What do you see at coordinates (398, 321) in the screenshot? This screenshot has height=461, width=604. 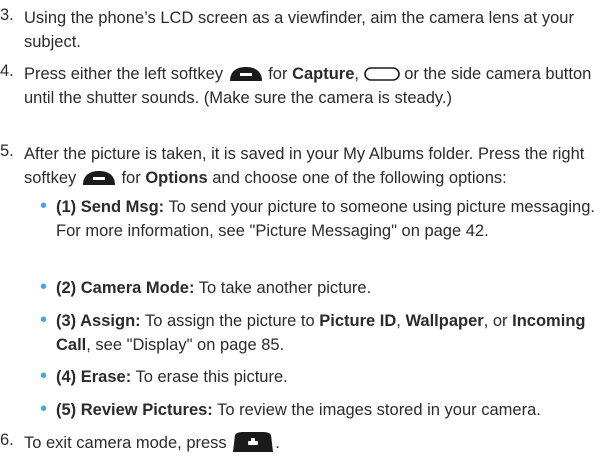 I see `option-text: ,` at bounding box center [398, 321].